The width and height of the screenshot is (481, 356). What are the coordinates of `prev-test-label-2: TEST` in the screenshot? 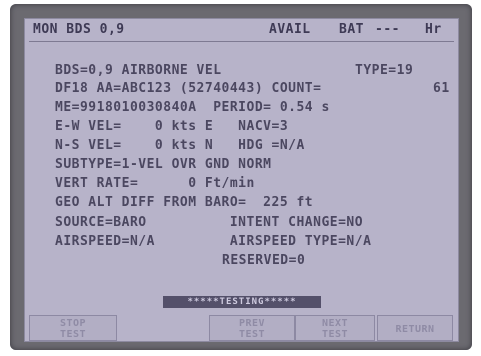 It's located at (252, 334).